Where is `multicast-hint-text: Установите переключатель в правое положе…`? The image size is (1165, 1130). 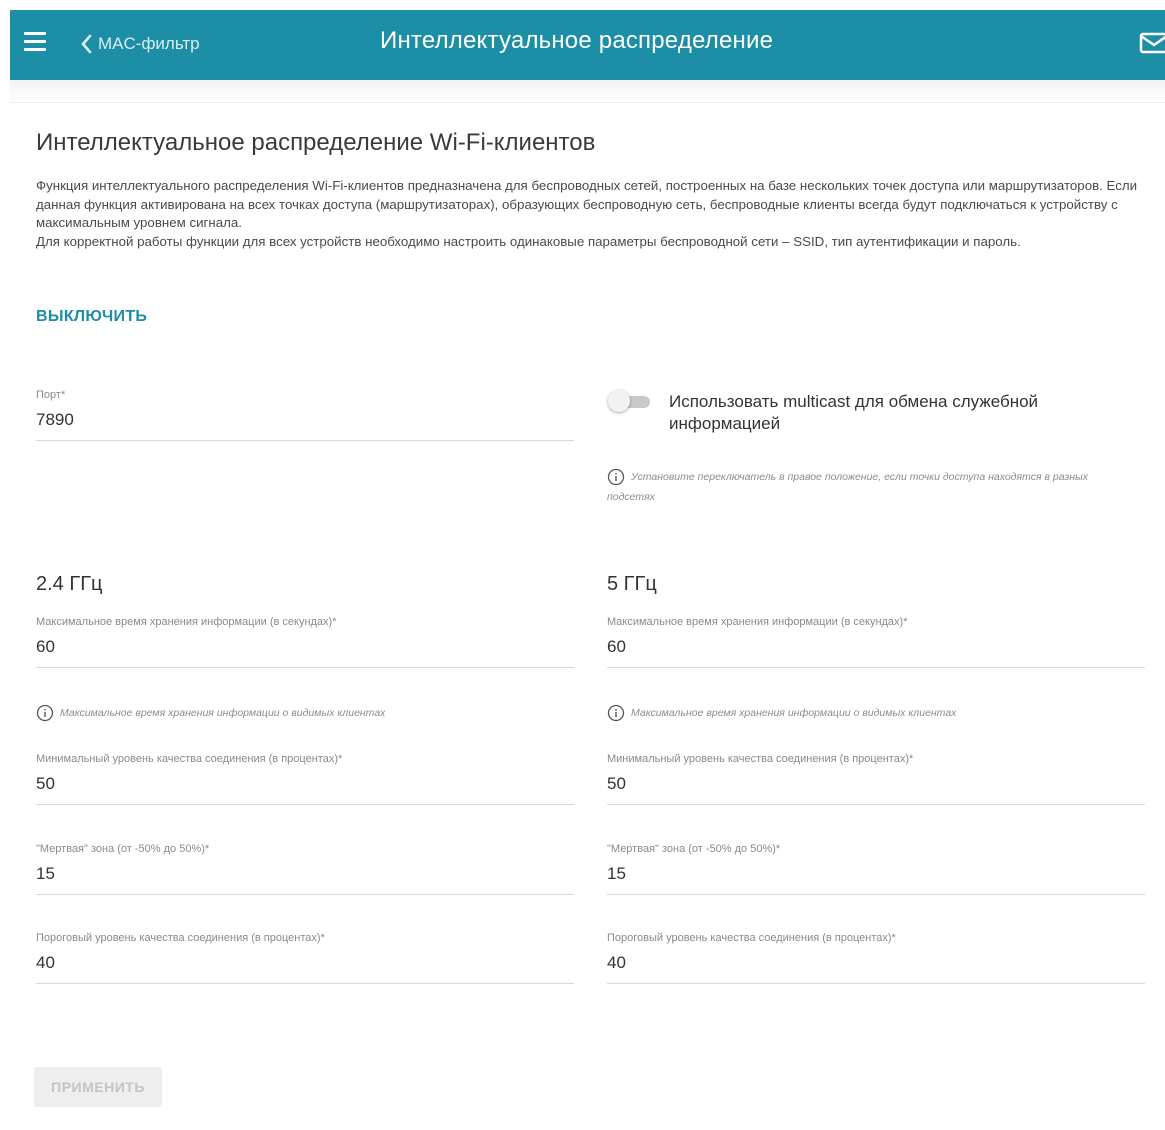
multicast-hint-text: Установите переключатель в правое положе… is located at coordinates (847, 487).